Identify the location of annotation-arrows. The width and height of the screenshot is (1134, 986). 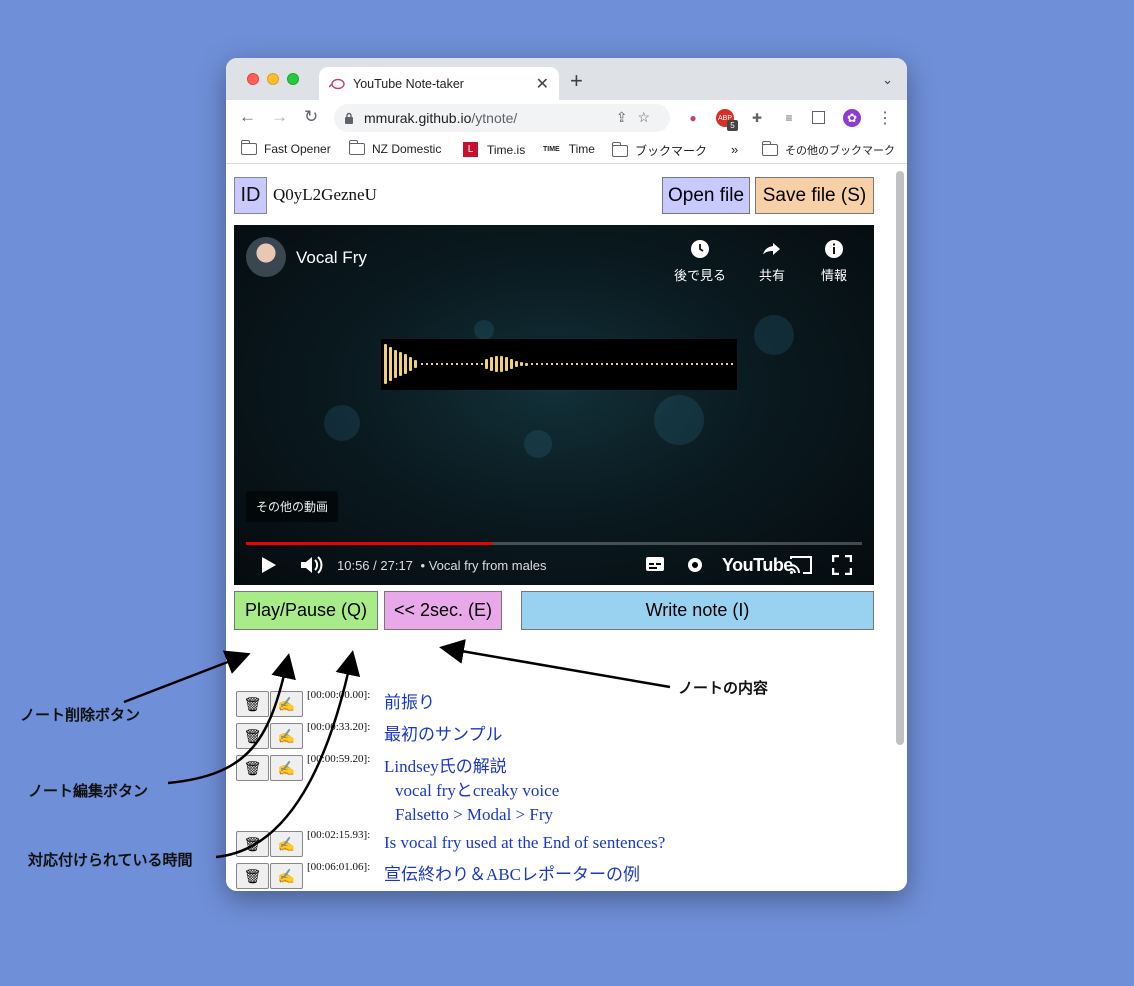
(397, 749).